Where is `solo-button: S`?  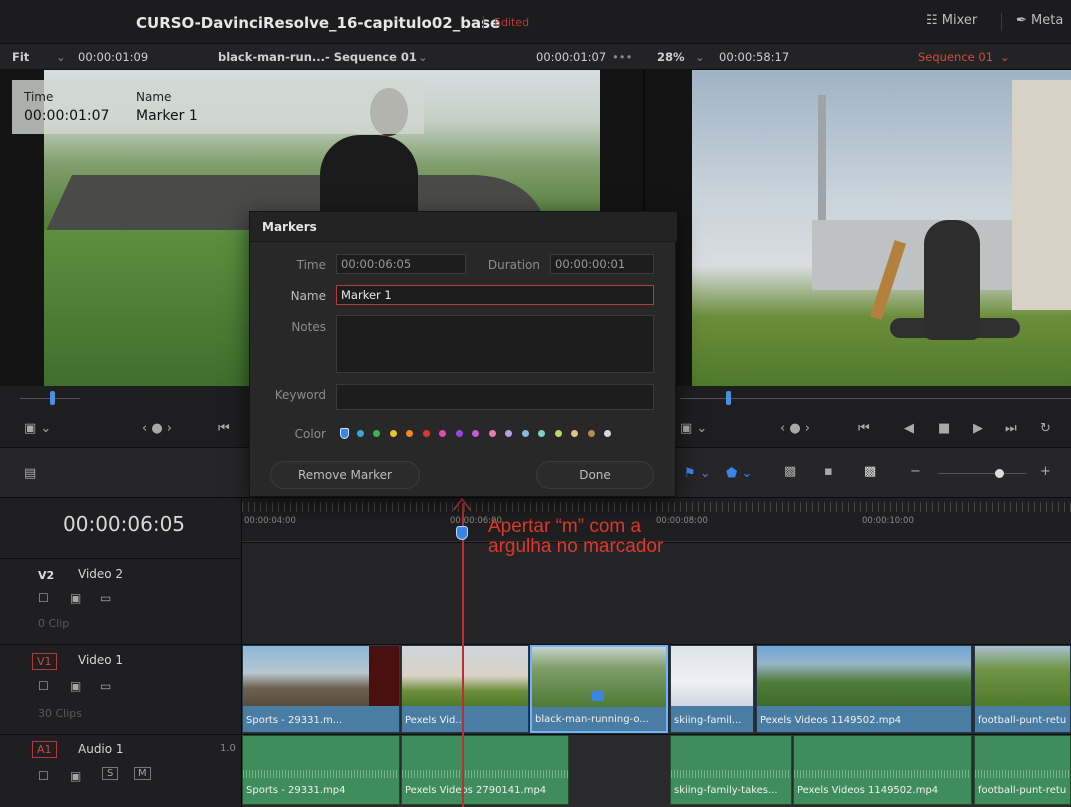 solo-button: S is located at coordinates (110, 773).